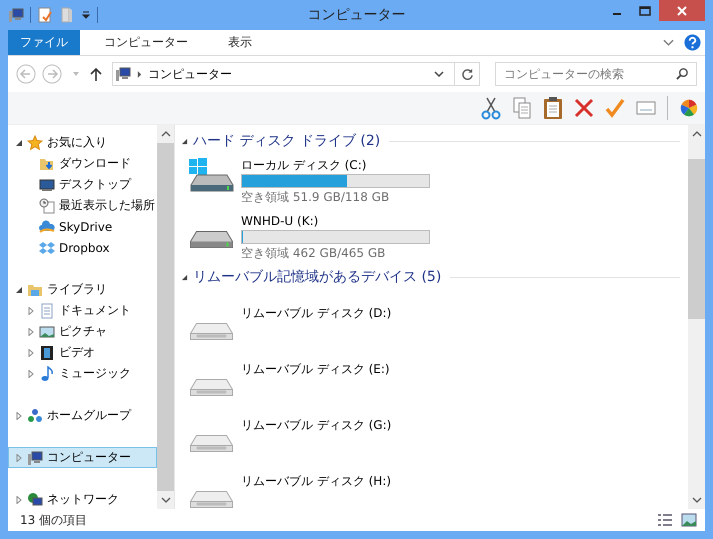  I want to click on film-icon, so click(47, 352).